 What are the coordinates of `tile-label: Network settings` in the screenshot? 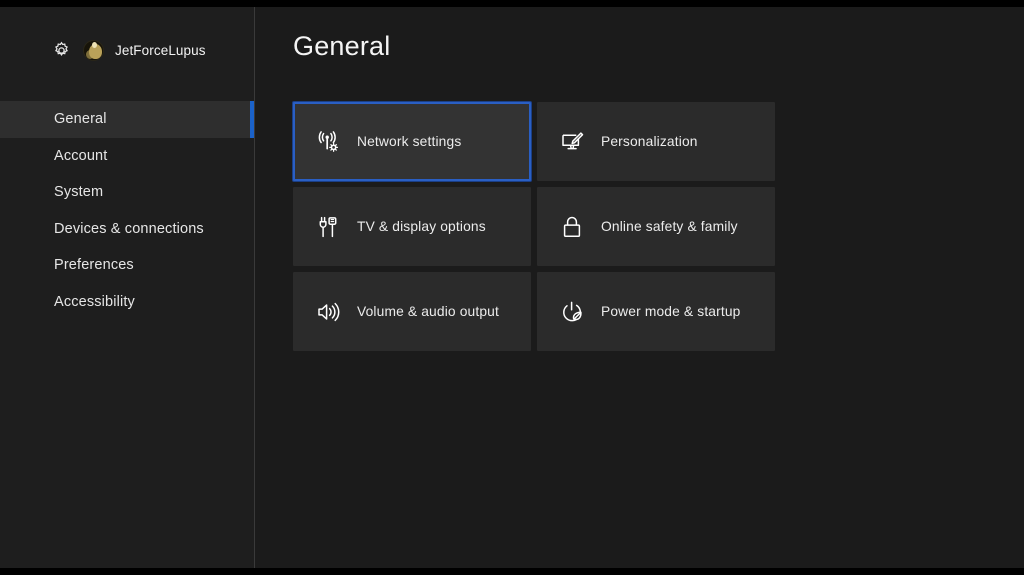 It's located at (409, 141).